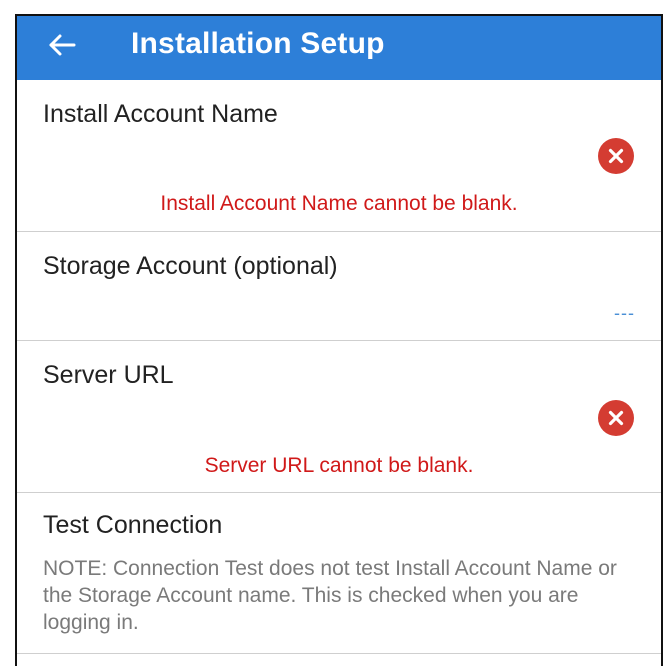  Describe the element at coordinates (190, 266) in the screenshot. I see `storage-account-label: Storage Account (optional)` at that location.